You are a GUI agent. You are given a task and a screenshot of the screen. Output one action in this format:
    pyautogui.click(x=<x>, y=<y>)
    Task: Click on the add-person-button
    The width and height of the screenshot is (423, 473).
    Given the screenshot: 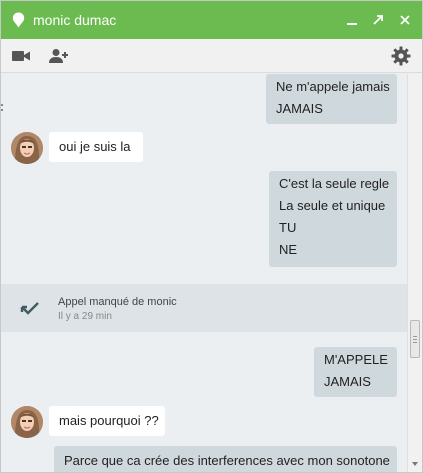 What is the action you would take?
    pyautogui.click(x=59, y=56)
    